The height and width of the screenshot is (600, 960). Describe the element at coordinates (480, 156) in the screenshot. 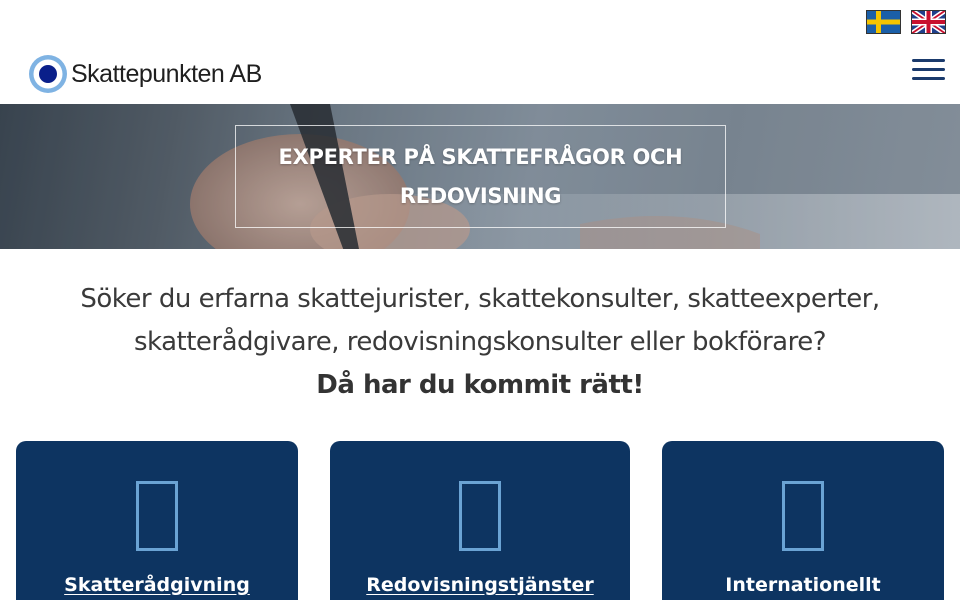

I see `hero-title-line-1: EXPERTER PÅ SKATTEFRÅGOR OCH` at that location.